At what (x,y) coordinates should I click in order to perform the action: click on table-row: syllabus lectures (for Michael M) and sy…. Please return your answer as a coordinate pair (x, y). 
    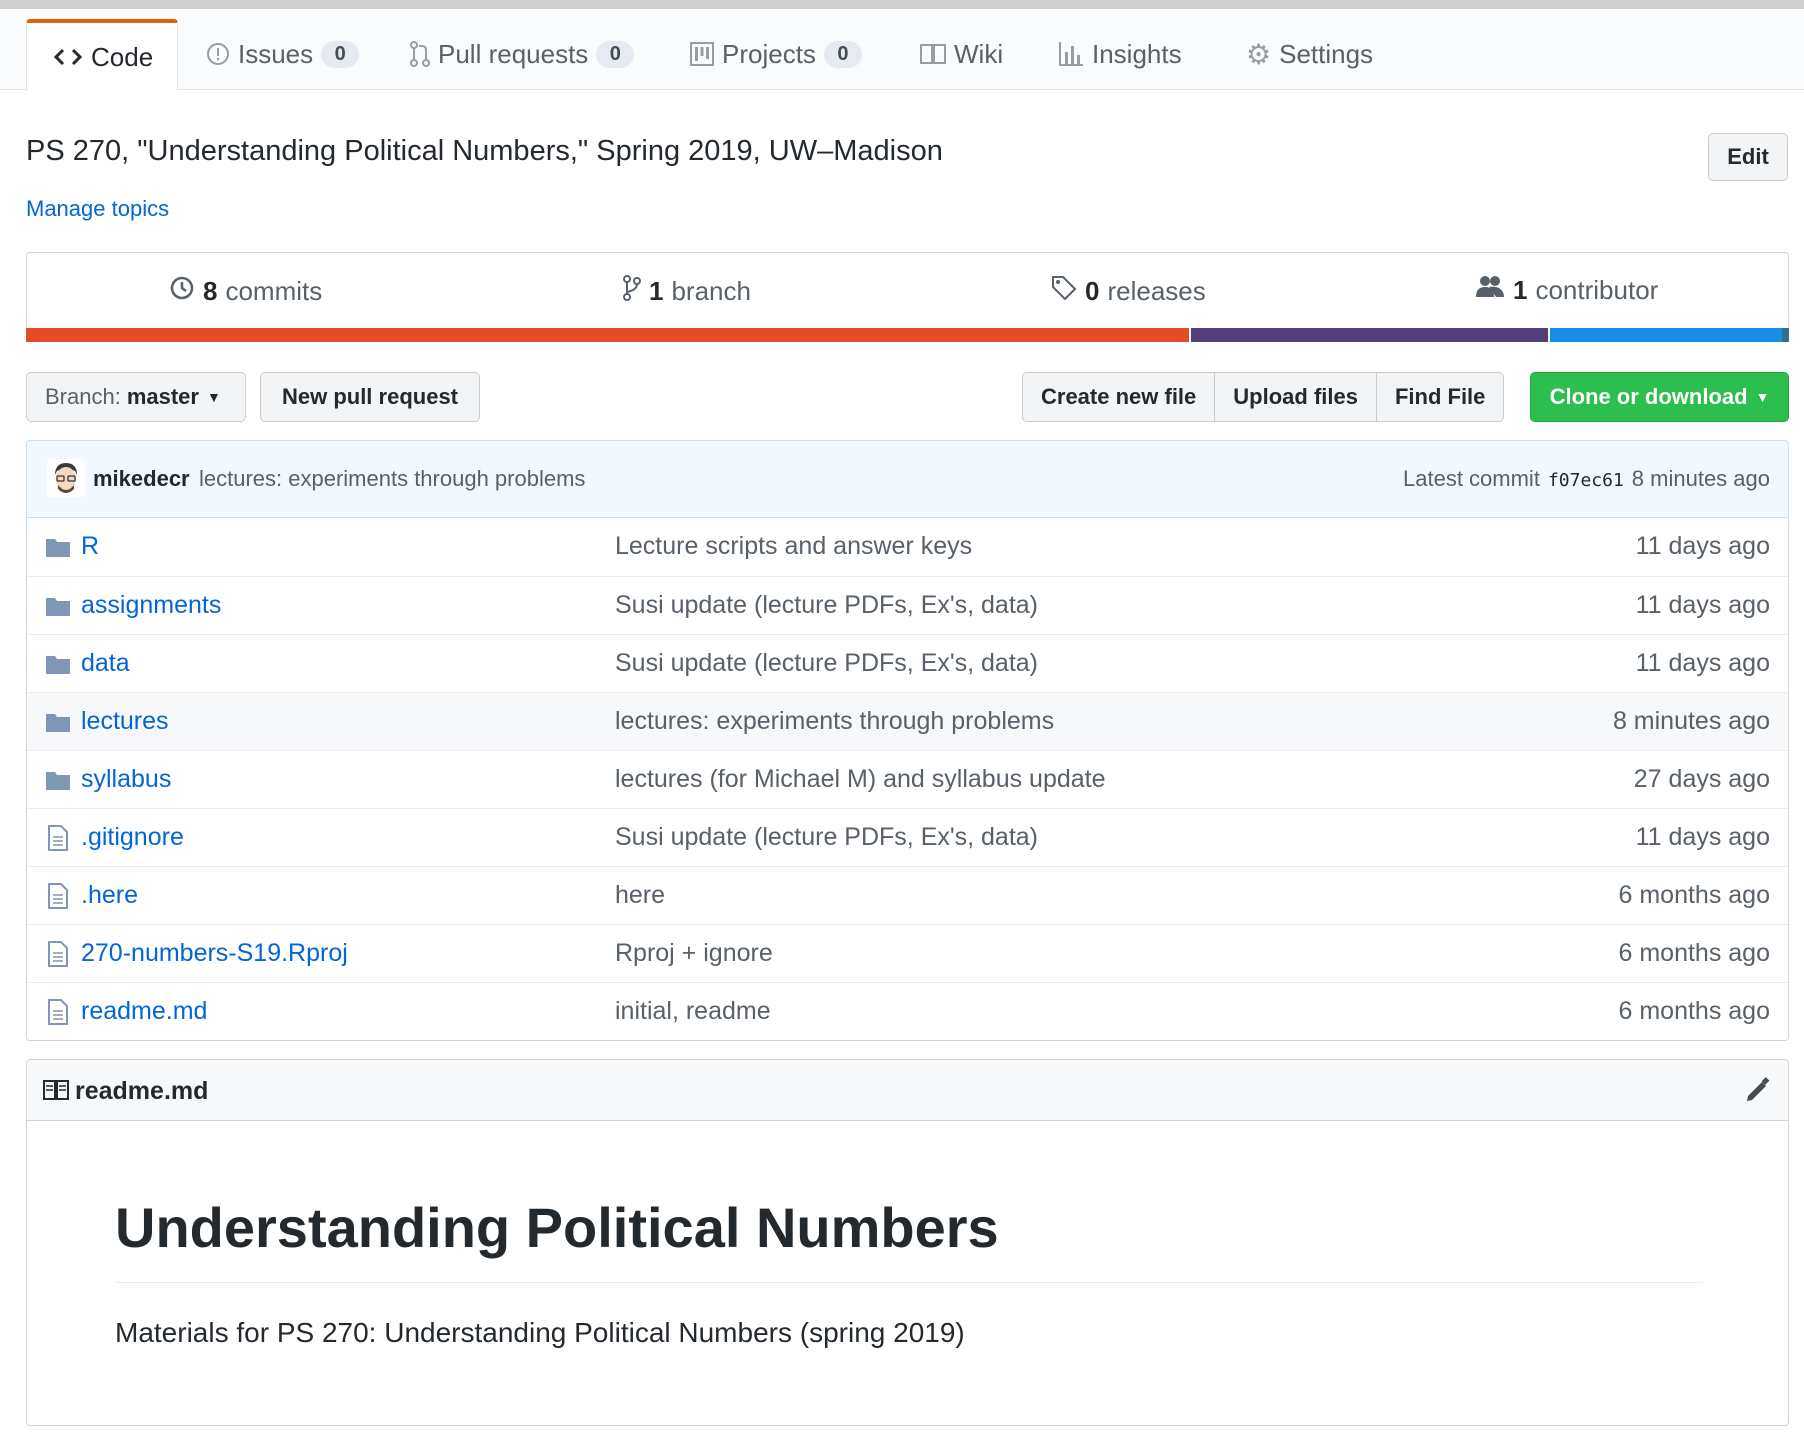
    Looking at the image, I should click on (907, 779).